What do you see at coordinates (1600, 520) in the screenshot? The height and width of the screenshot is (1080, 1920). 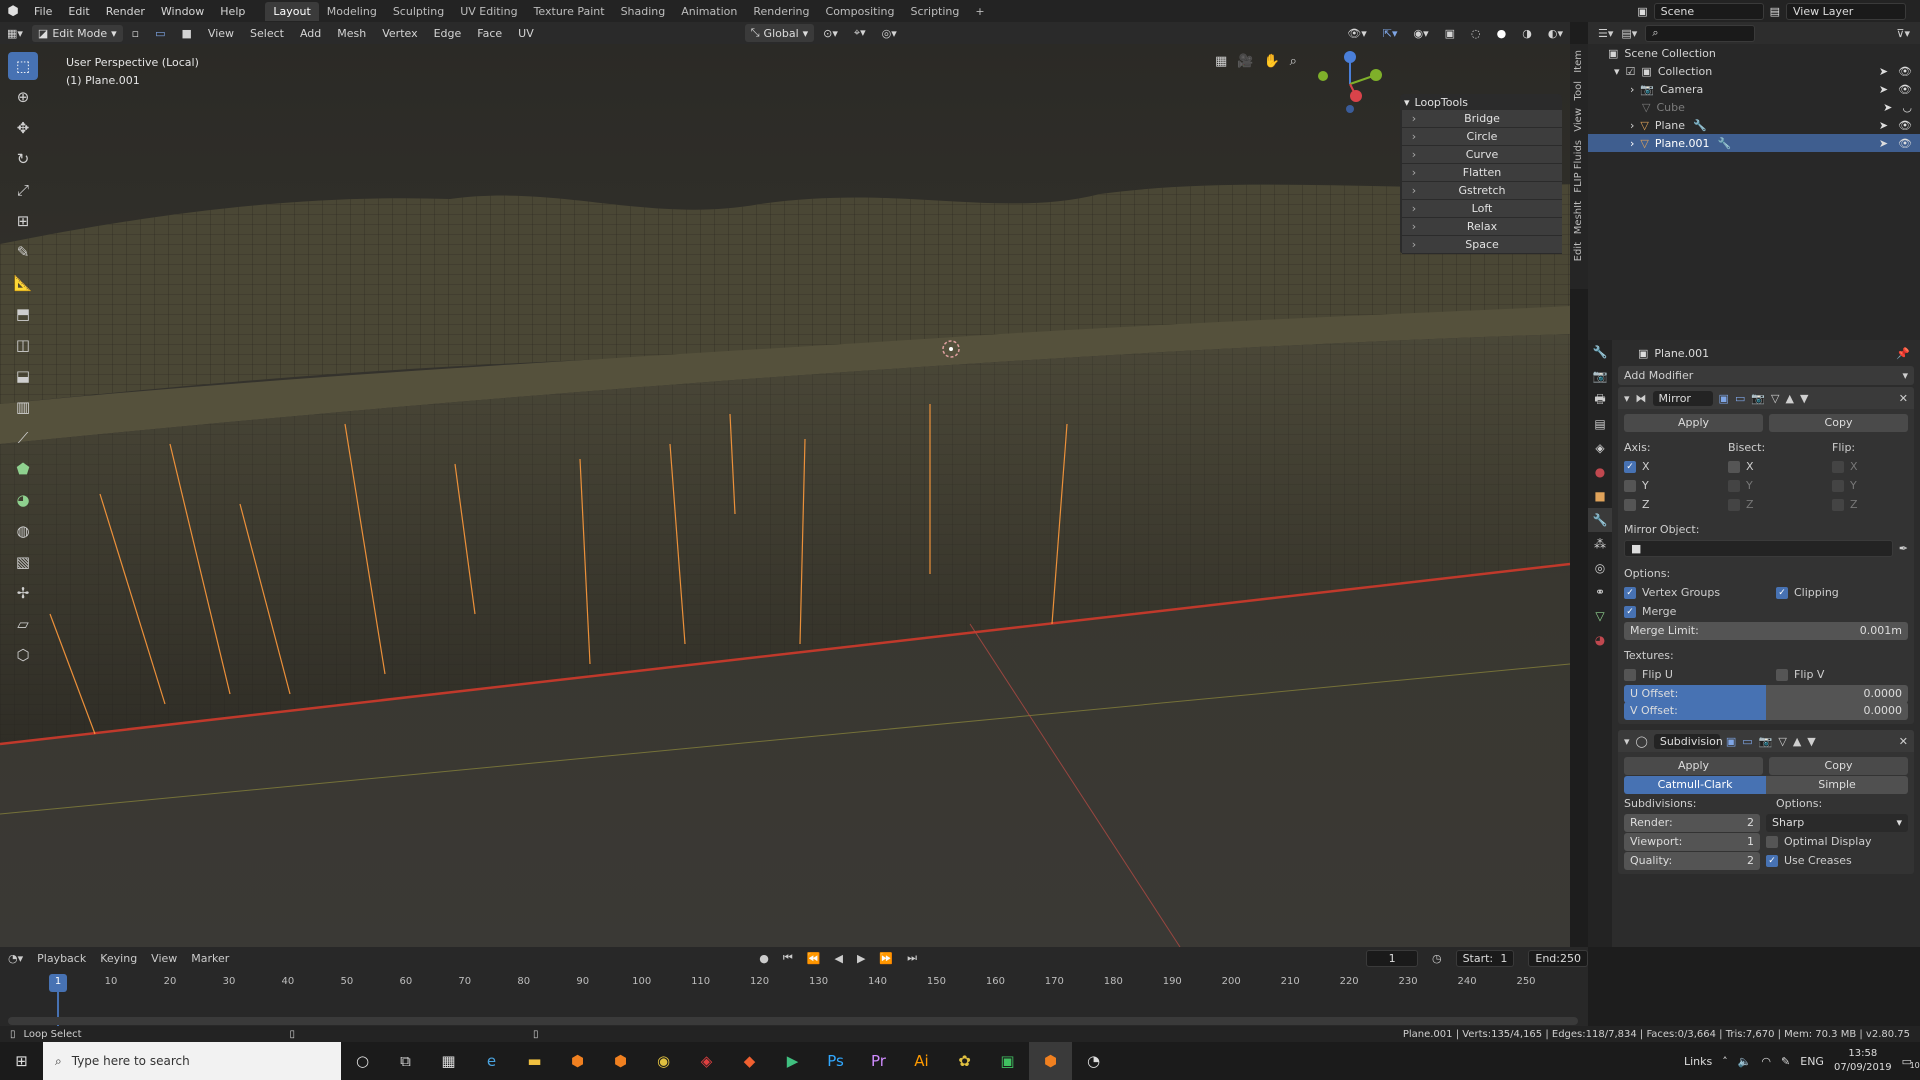 I see `modifier-props-icon: 🔧` at bounding box center [1600, 520].